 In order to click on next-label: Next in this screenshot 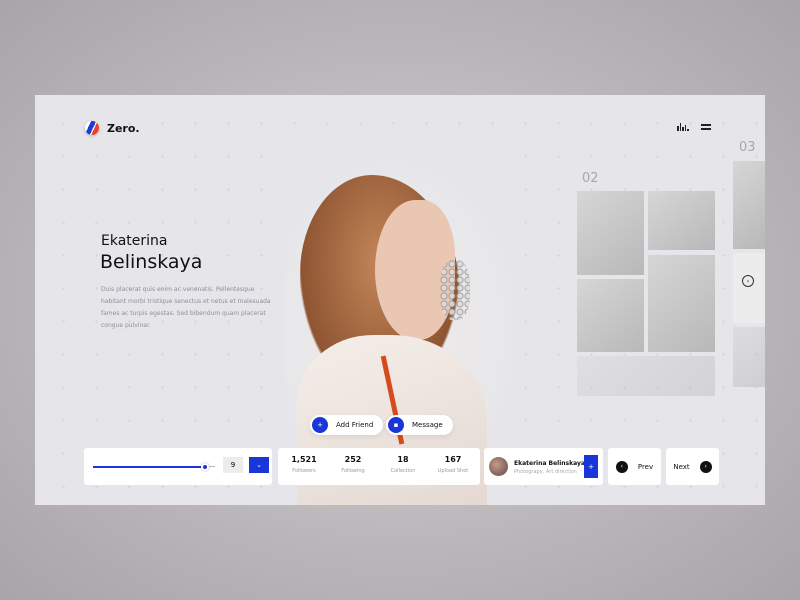, I will do `click(681, 466)`.